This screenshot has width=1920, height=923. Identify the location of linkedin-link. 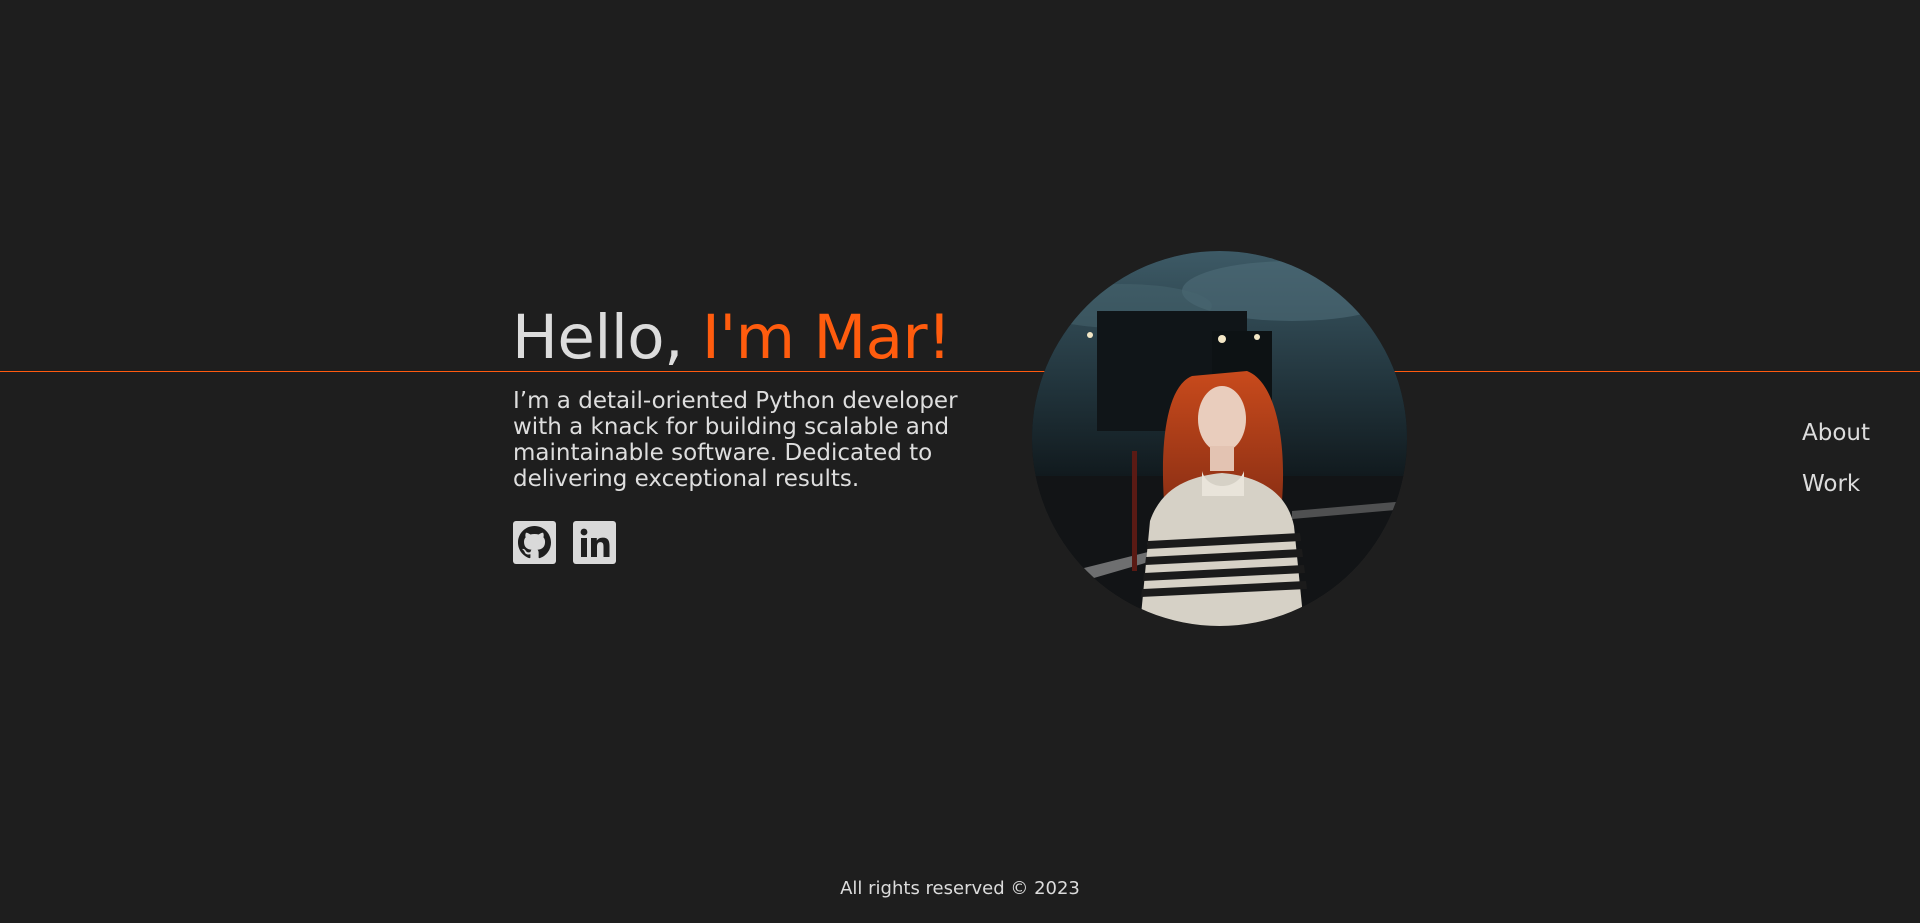
(594, 542).